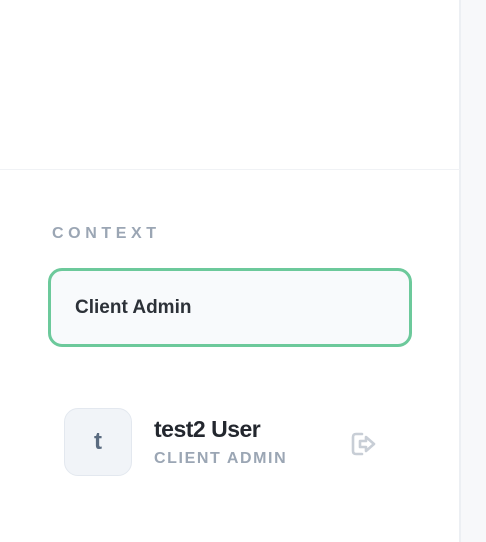  What do you see at coordinates (229, 443) in the screenshot?
I see `user-profile: t test2 User CLIENT ADMIN` at bounding box center [229, 443].